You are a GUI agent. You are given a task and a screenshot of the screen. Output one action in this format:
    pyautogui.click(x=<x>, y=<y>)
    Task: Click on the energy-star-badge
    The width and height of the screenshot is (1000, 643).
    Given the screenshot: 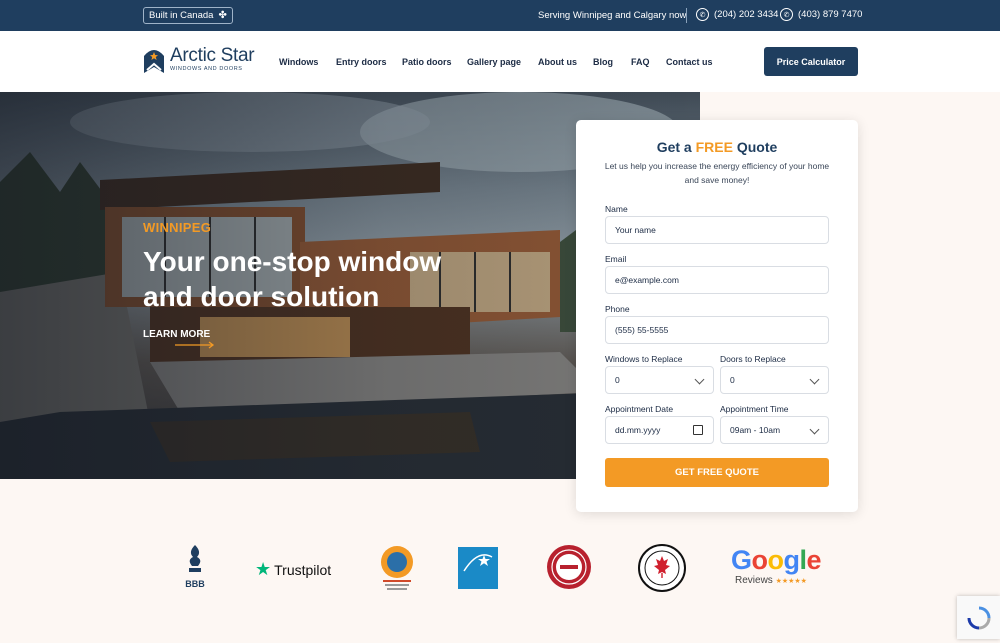 What is the action you would take?
    pyautogui.click(x=478, y=568)
    